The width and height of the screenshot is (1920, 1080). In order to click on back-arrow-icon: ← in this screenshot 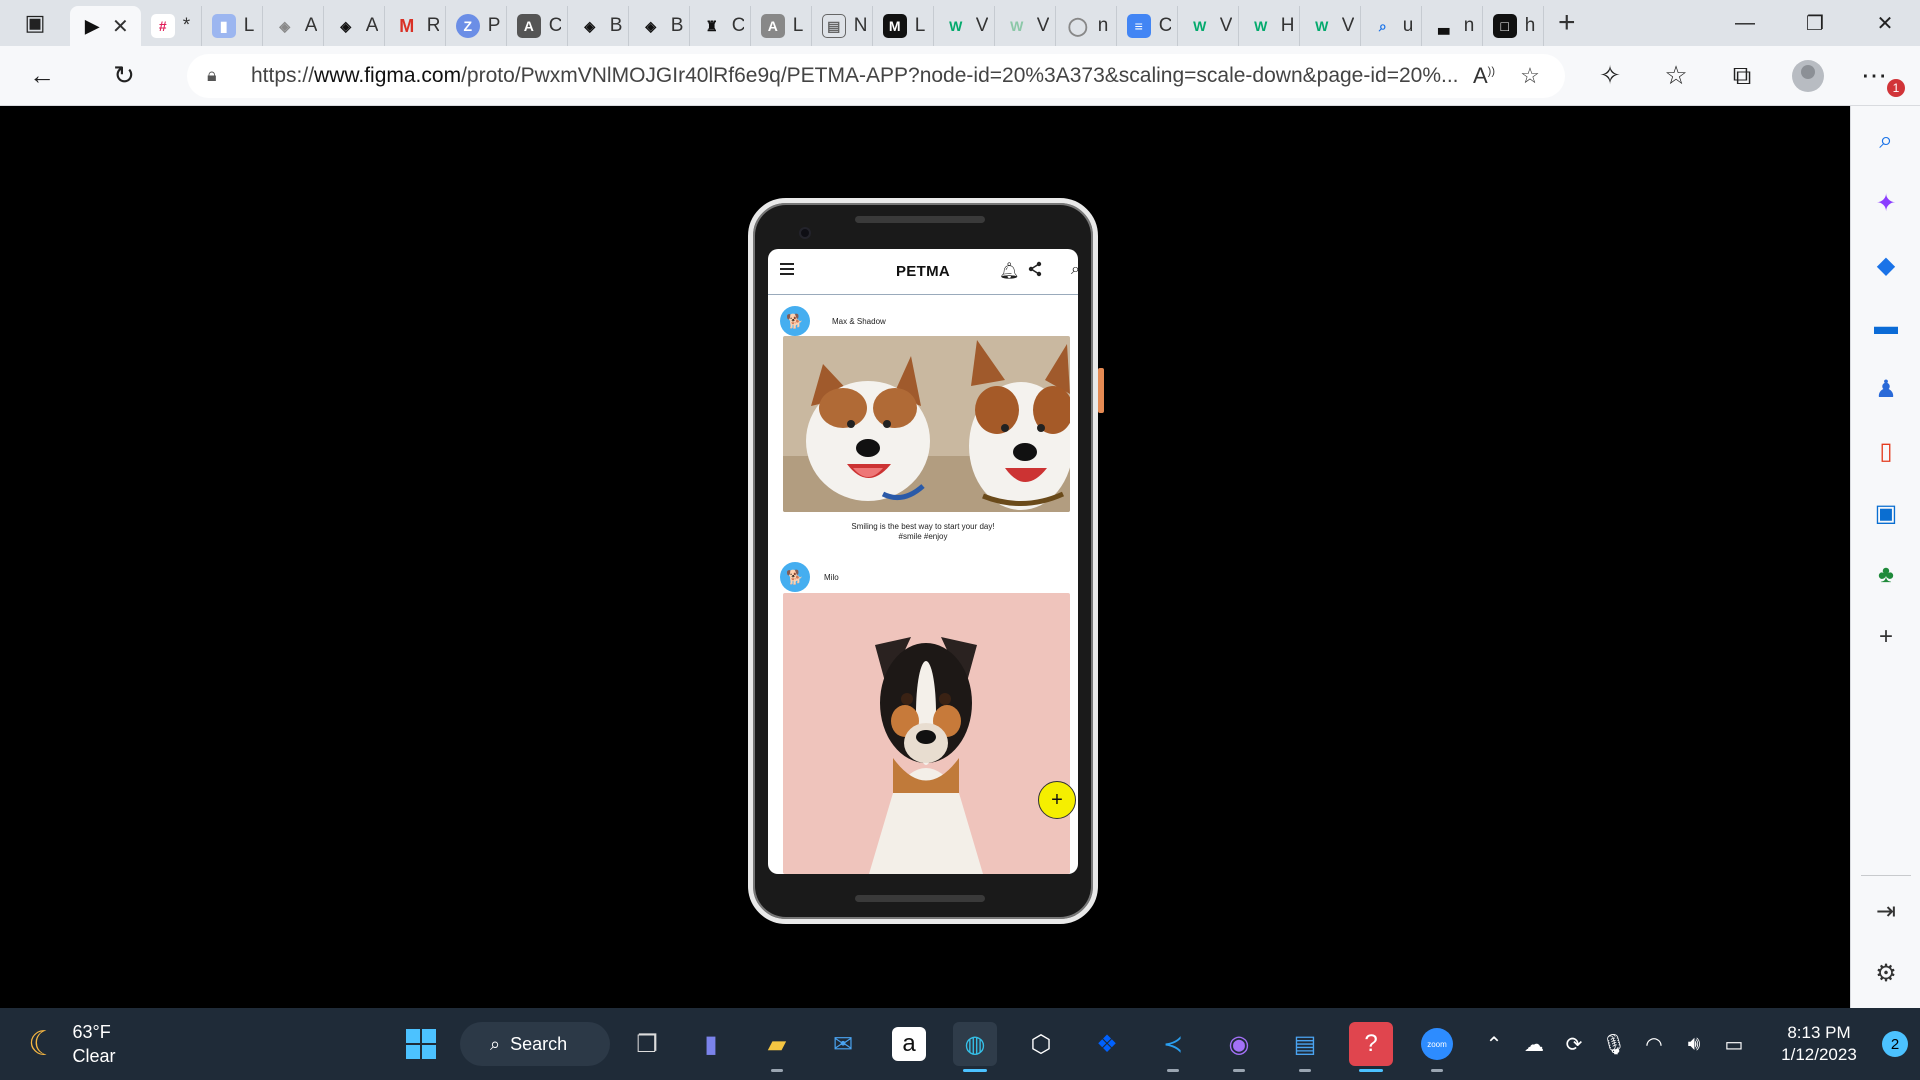, I will do `click(42, 76)`.